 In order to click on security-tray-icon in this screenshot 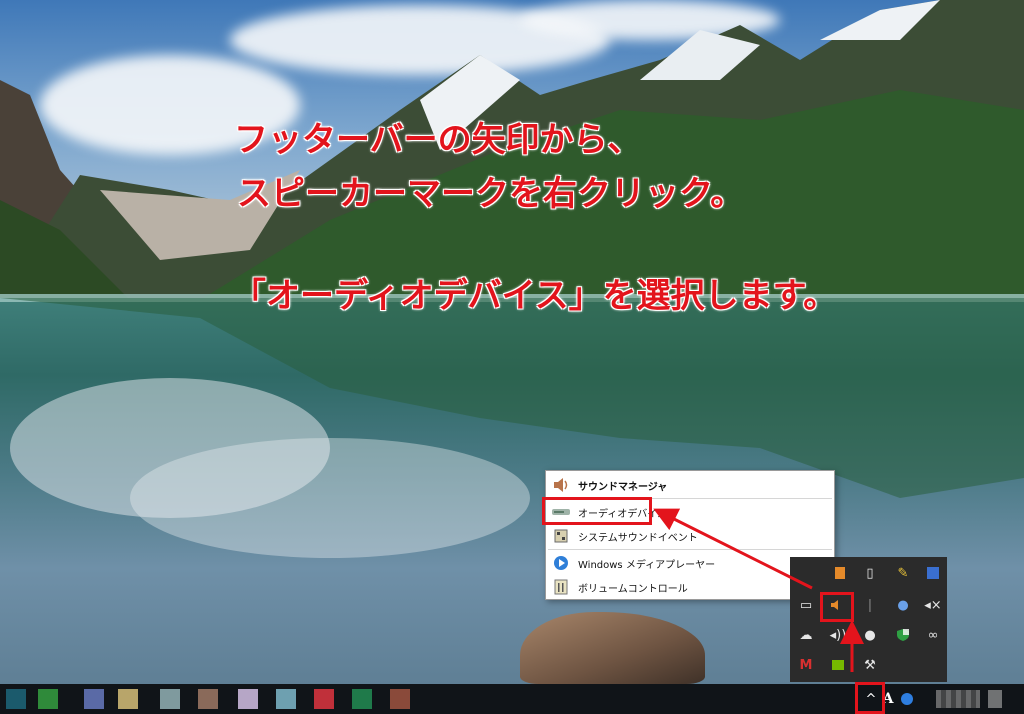, I will do `click(933, 573)`.